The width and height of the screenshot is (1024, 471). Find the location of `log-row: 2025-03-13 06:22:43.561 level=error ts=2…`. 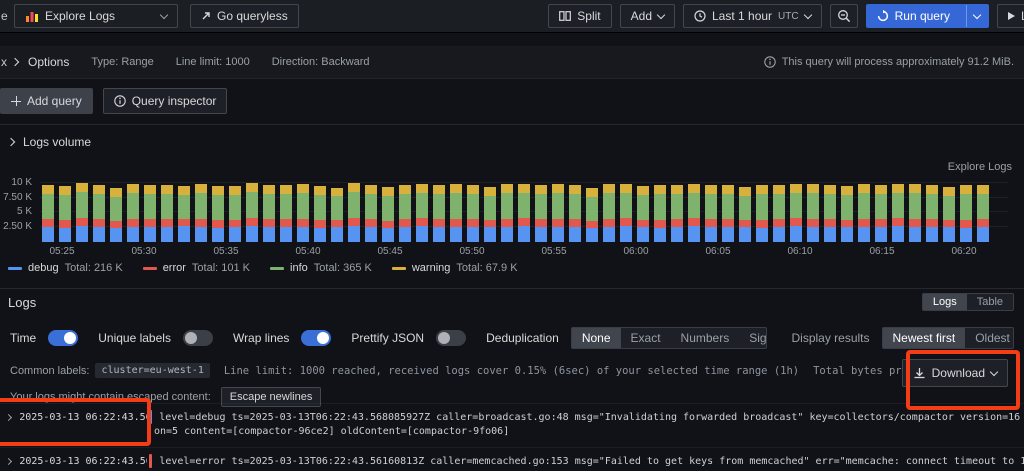

log-row: 2025-03-13 06:22:43.561 level=error ts=2… is located at coordinates (512, 459).